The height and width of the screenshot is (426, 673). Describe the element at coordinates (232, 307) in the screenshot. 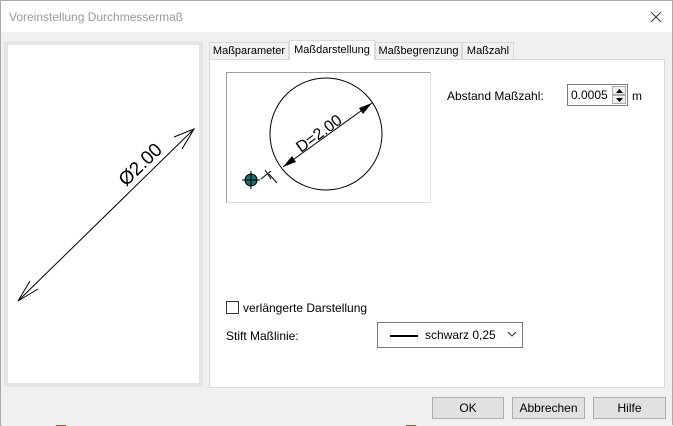

I see `verlaengerte-darstellung-checkbox` at that location.